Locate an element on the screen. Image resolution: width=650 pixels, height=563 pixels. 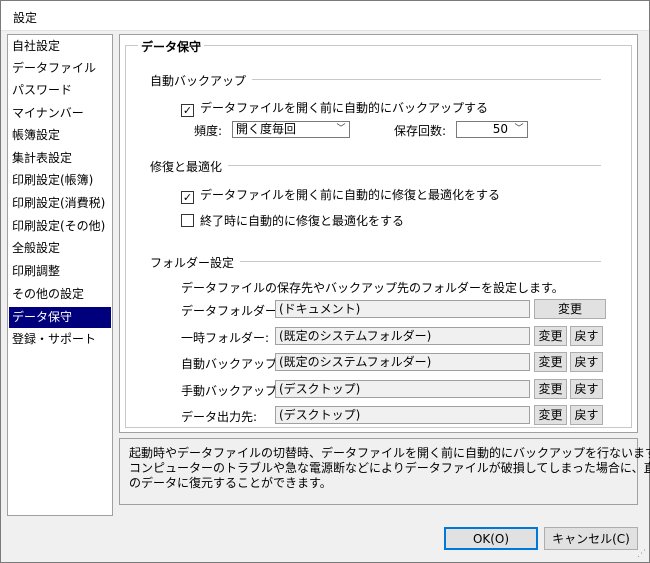
sidebar-item-other: その他の設定 is located at coordinates (60, 294).